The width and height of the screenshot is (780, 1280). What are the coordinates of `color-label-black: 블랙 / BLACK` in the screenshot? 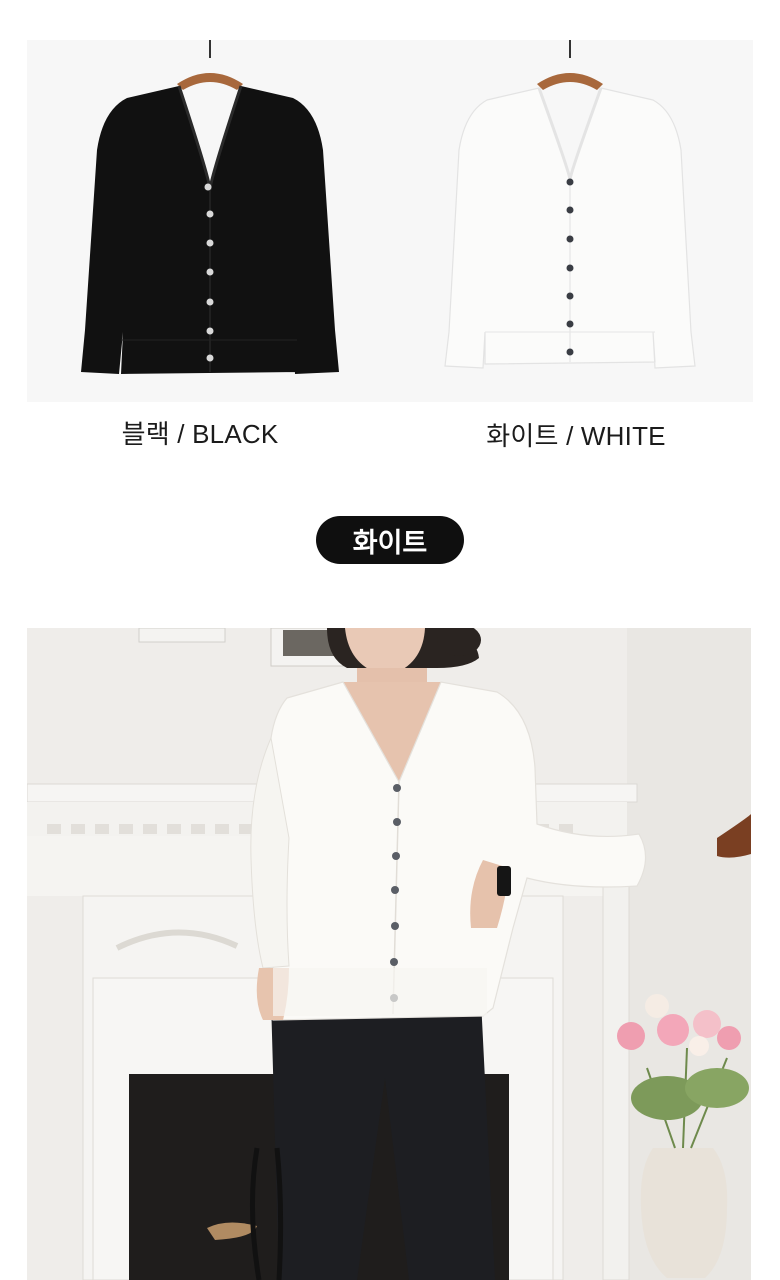 It's located at (200, 434).